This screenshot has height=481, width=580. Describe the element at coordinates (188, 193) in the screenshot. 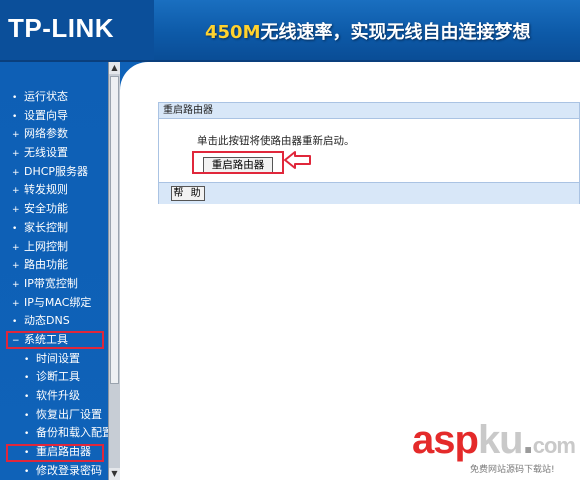

I see `help-button: 帮 助` at that location.